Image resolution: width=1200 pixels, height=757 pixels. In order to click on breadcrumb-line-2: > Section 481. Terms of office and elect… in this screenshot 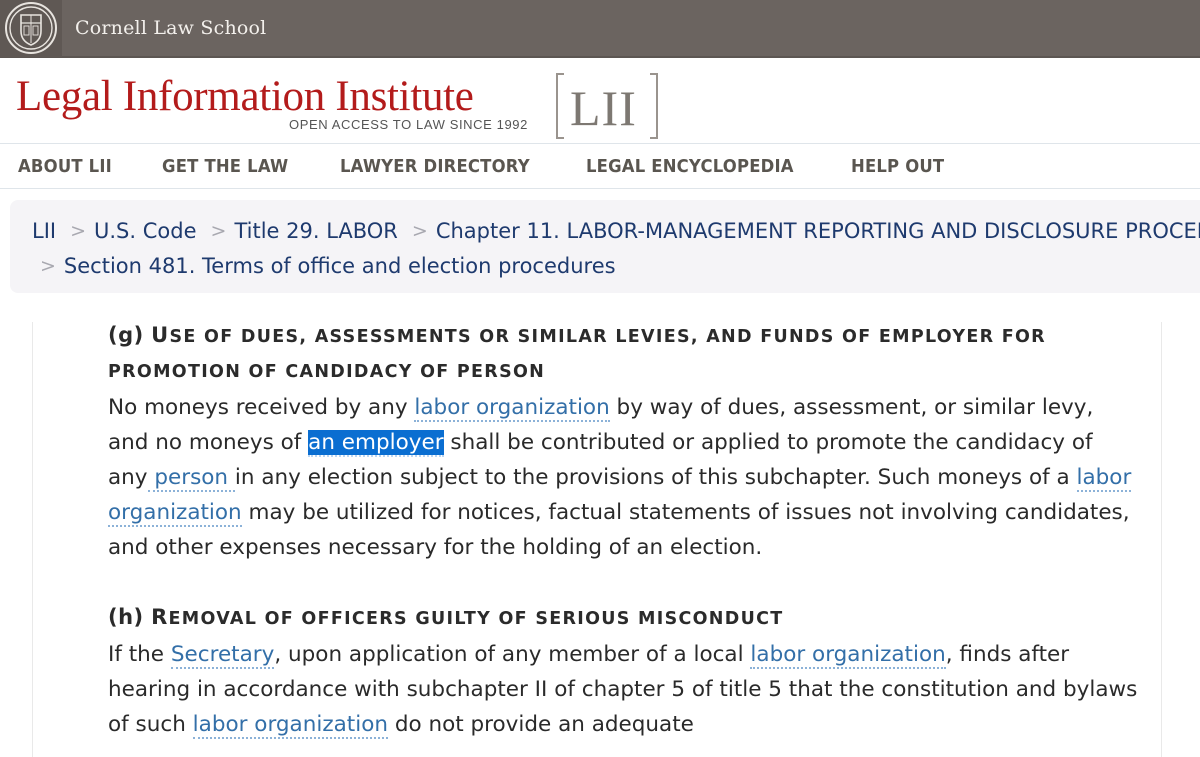, I will do `click(616, 266)`.